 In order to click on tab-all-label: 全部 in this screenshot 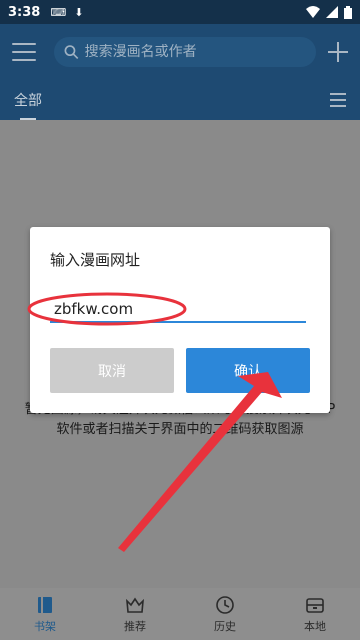, I will do `click(28, 101)`.